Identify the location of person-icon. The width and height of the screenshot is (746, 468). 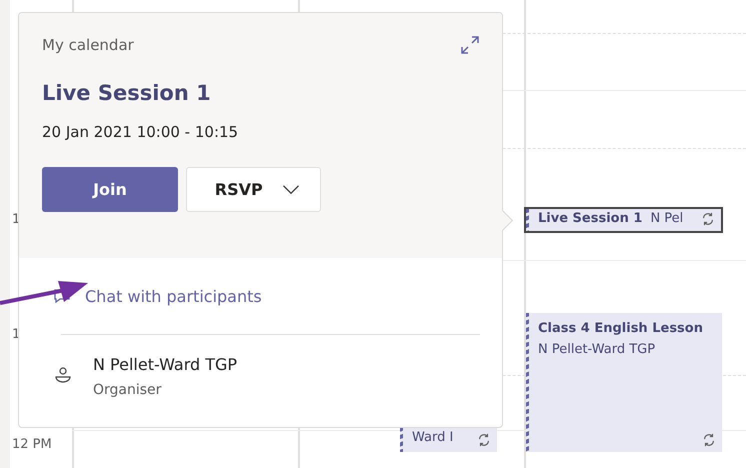
(63, 375).